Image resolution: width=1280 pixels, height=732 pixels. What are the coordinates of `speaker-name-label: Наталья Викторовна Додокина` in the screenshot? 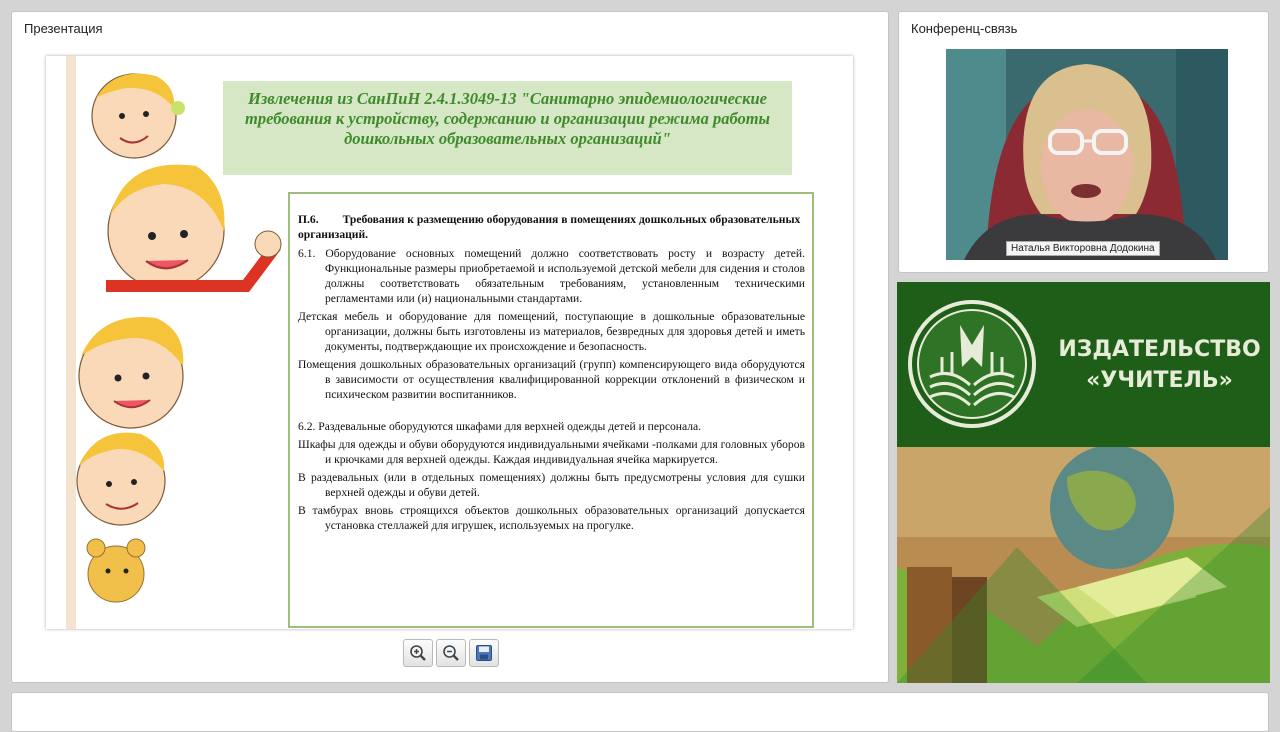 It's located at (1083, 248).